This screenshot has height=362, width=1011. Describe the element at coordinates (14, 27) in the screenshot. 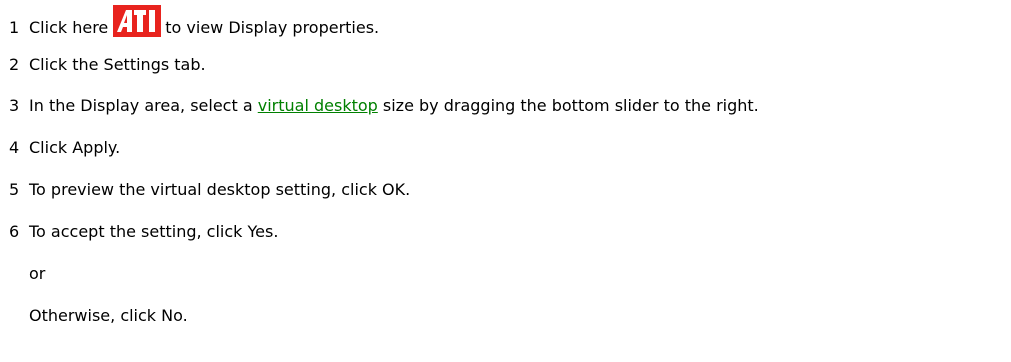

I see `step-number: 1` at that location.